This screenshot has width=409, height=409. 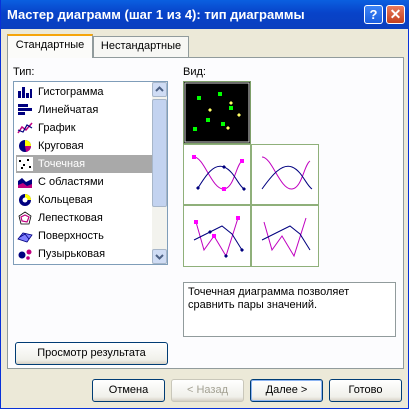 What do you see at coordinates (72, 254) in the screenshot?
I see `chart-type-label: Пузырьковая` at bounding box center [72, 254].